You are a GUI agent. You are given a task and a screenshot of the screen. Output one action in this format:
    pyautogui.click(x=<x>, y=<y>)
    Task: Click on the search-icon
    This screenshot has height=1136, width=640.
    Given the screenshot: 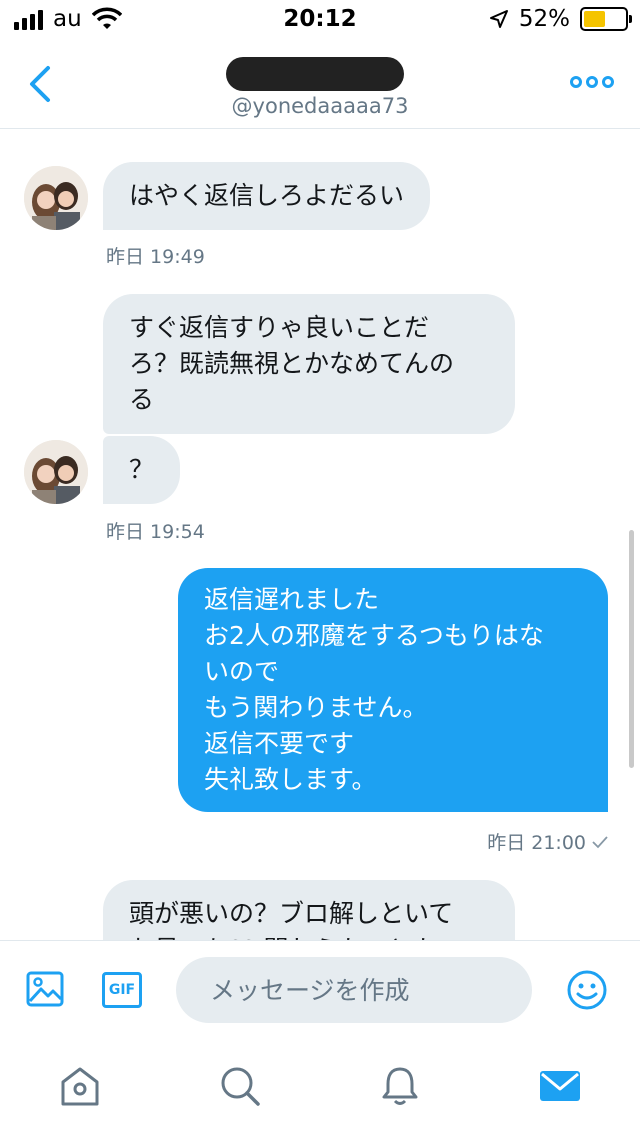 What is the action you would take?
    pyautogui.click(x=240, y=1086)
    